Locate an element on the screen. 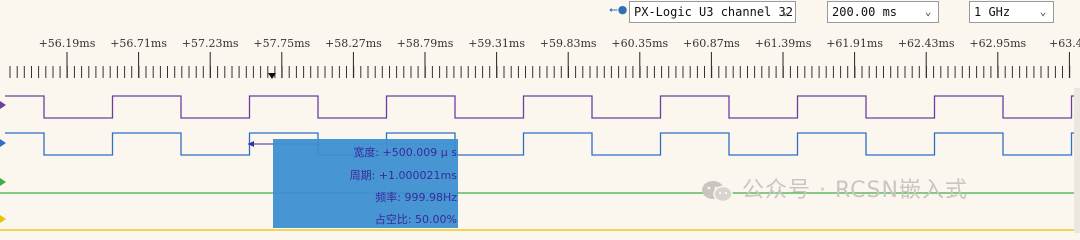  wechat-logo-icon is located at coordinates (717, 192).